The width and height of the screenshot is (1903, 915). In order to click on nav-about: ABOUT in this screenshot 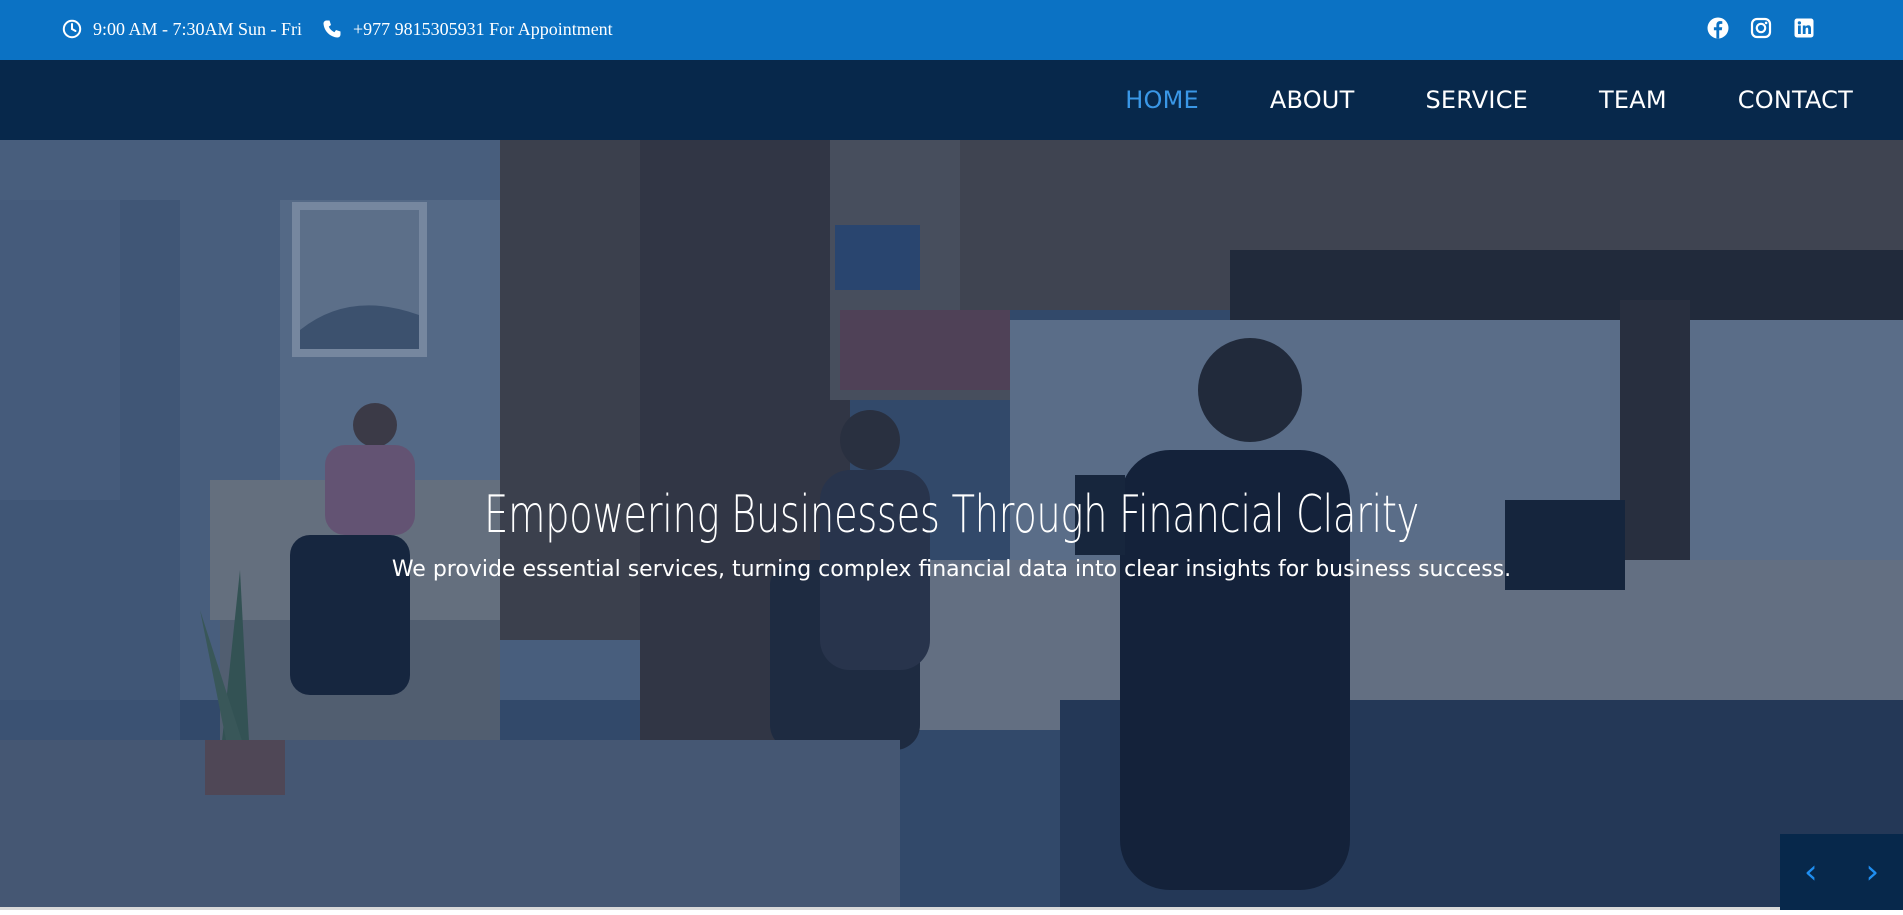, I will do `click(1312, 100)`.